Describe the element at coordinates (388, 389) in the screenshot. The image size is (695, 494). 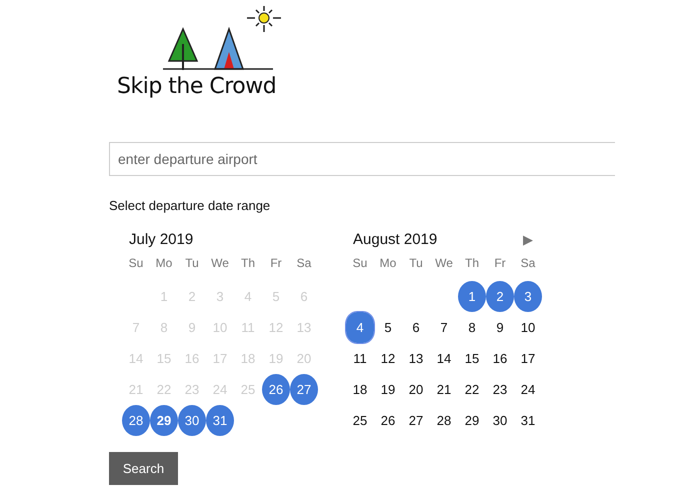
I see `calendar-day: 19` at that location.